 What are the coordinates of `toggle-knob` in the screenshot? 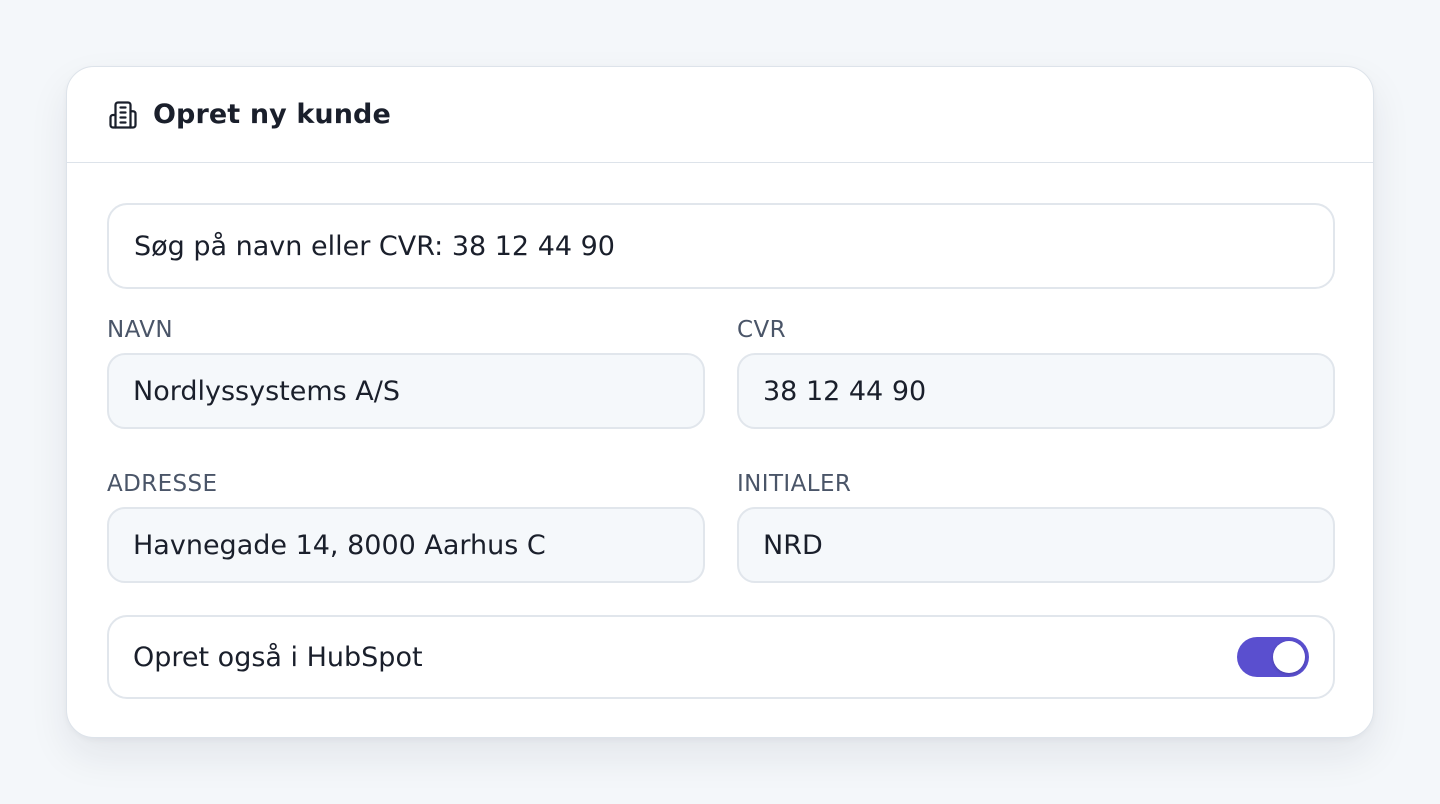 It's located at (1289, 657).